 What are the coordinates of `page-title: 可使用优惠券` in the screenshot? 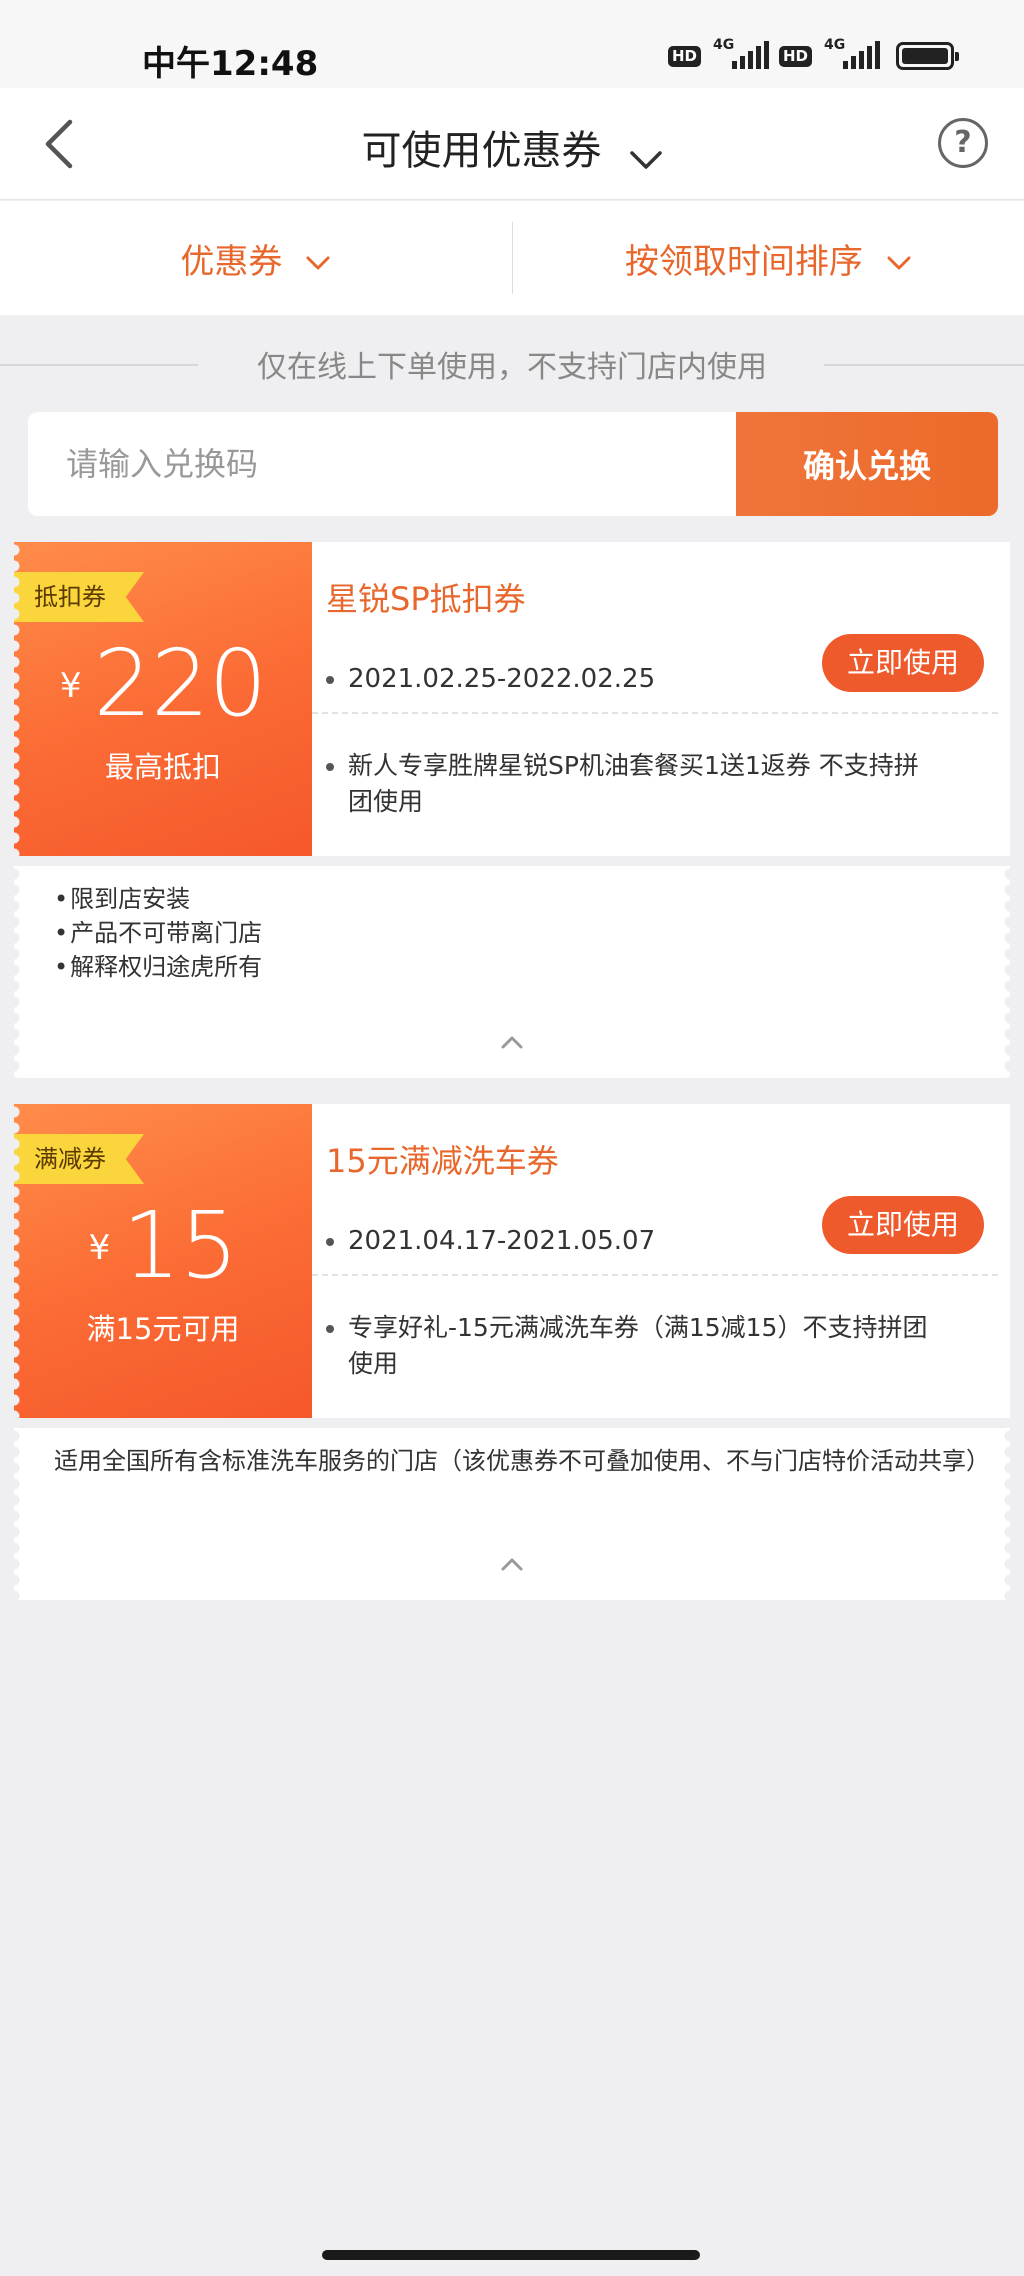 It's located at (481, 151).